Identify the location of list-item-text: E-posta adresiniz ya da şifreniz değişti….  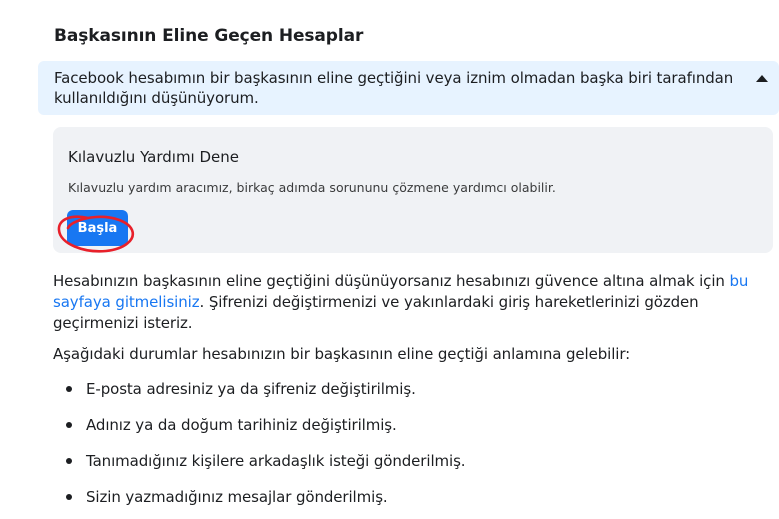
(251, 389).